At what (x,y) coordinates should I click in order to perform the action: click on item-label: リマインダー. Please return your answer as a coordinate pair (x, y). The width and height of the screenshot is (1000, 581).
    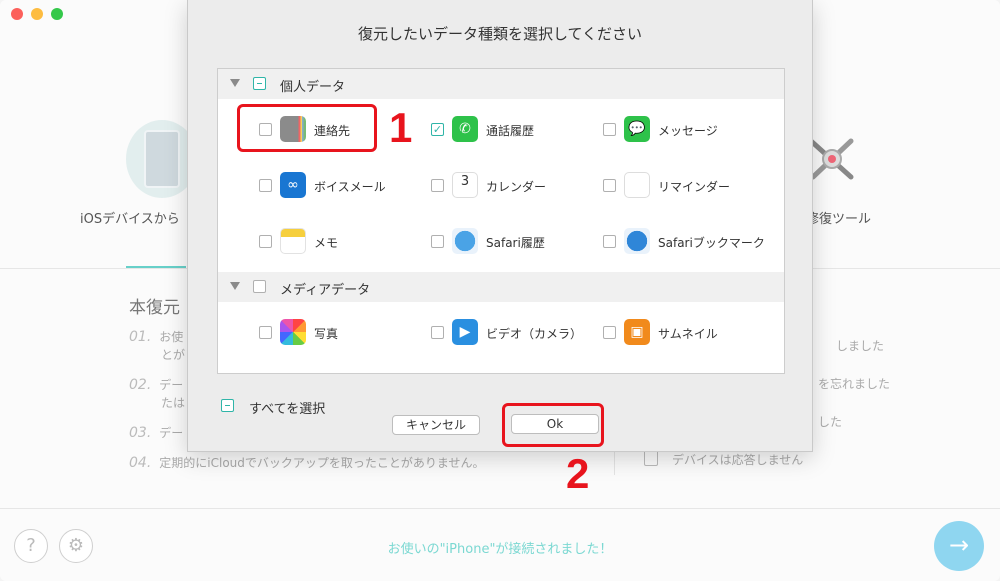
    Looking at the image, I should click on (694, 187).